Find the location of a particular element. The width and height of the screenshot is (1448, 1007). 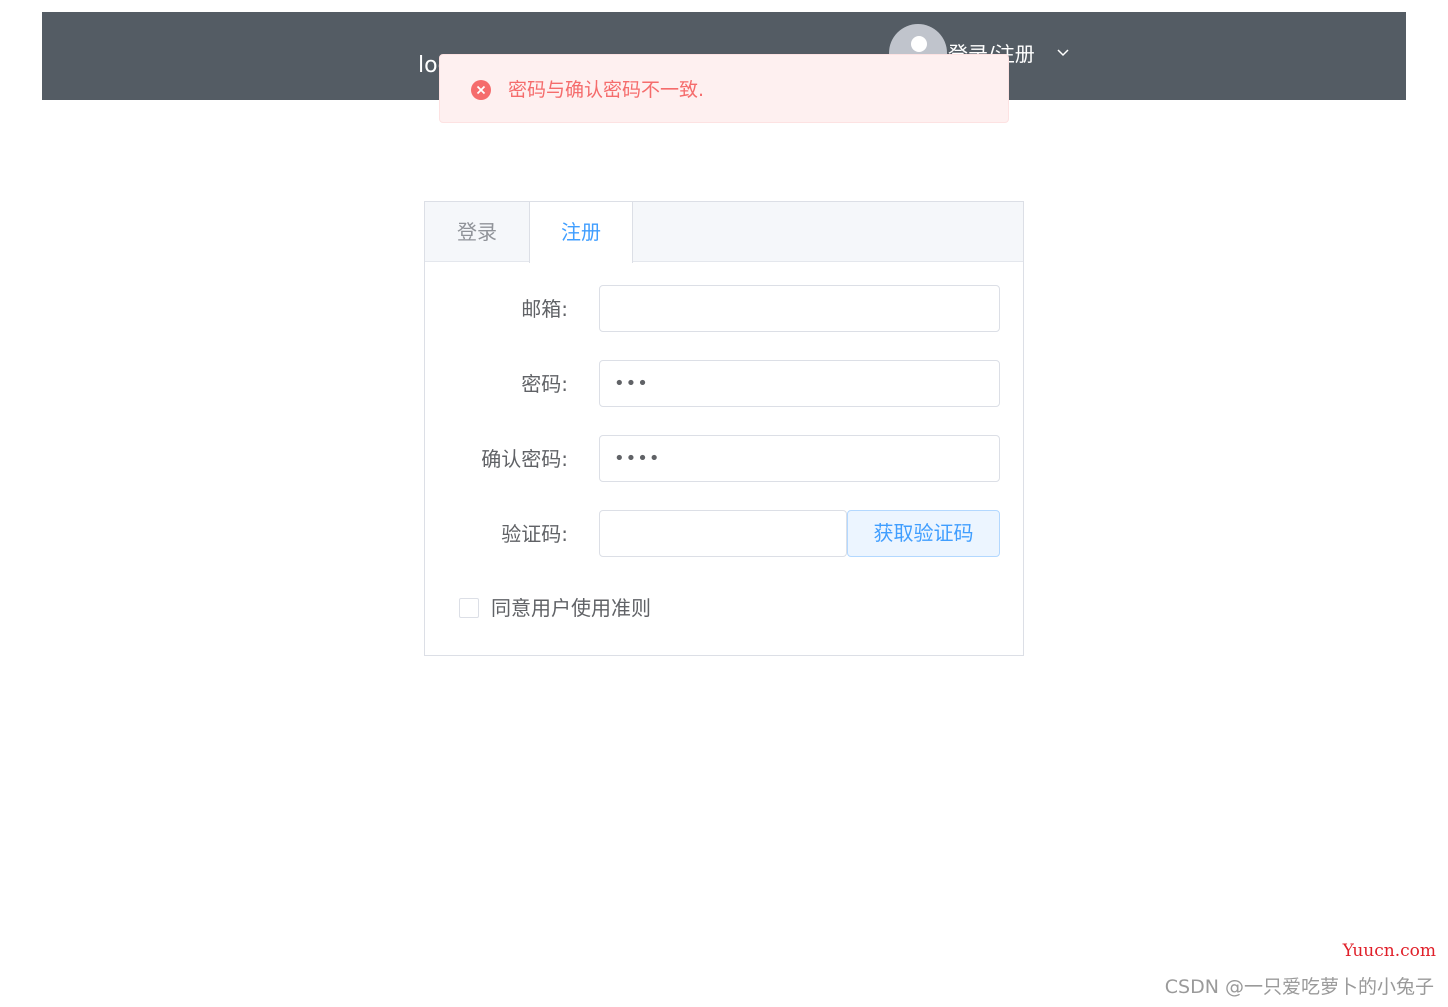

confirm-password-label: 确认密码: is located at coordinates (524, 459).